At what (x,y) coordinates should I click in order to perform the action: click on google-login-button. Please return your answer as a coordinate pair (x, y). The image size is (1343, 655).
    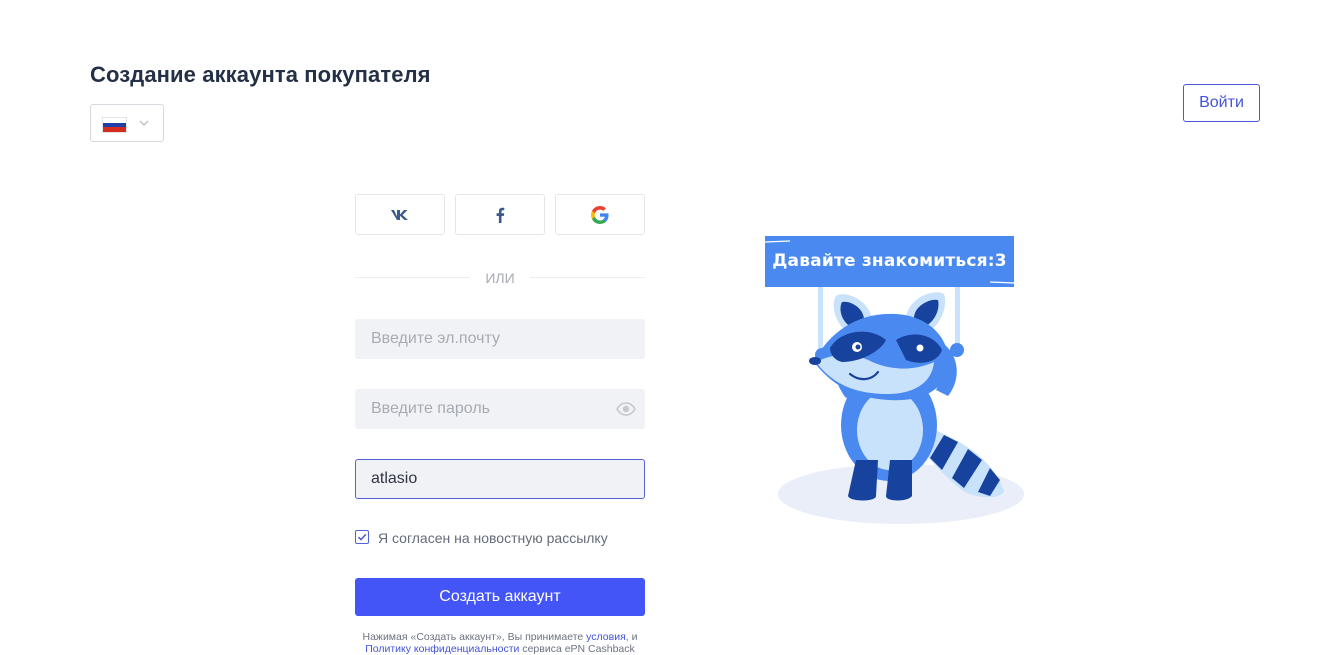
    Looking at the image, I should click on (600, 214).